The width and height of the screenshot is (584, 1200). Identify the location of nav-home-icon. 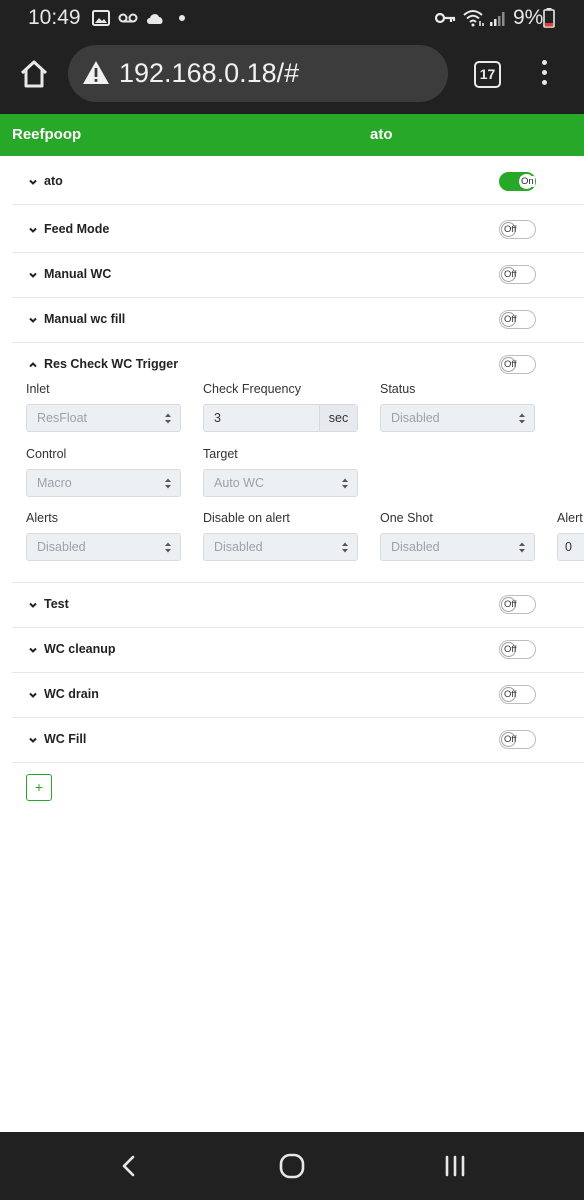
(292, 1166).